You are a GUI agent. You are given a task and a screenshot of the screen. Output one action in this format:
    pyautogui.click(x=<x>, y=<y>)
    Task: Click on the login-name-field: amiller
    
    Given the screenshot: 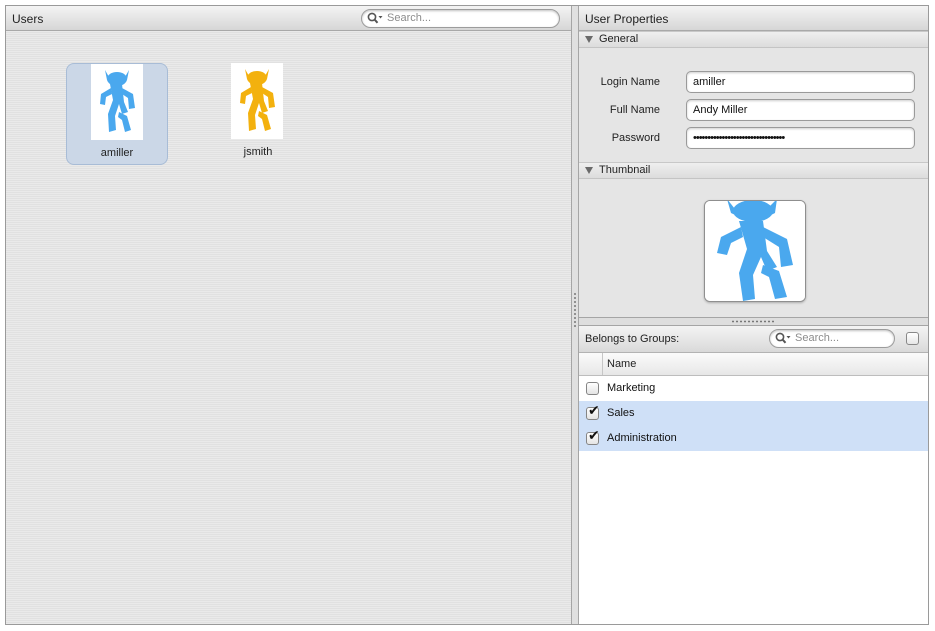 What is the action you would take?
    pyautogui.click(x=800, y=82)
    